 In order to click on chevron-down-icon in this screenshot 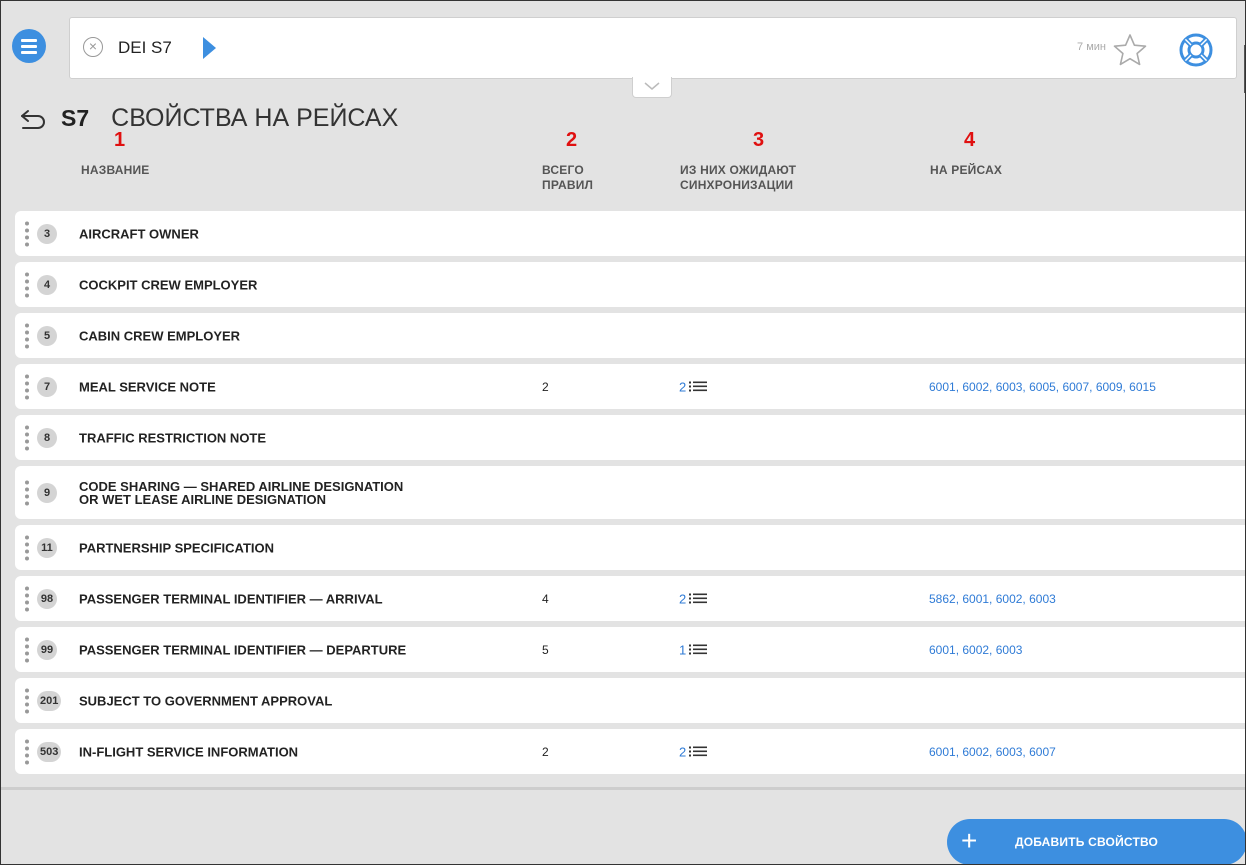, I will do `click(652, 86)`.